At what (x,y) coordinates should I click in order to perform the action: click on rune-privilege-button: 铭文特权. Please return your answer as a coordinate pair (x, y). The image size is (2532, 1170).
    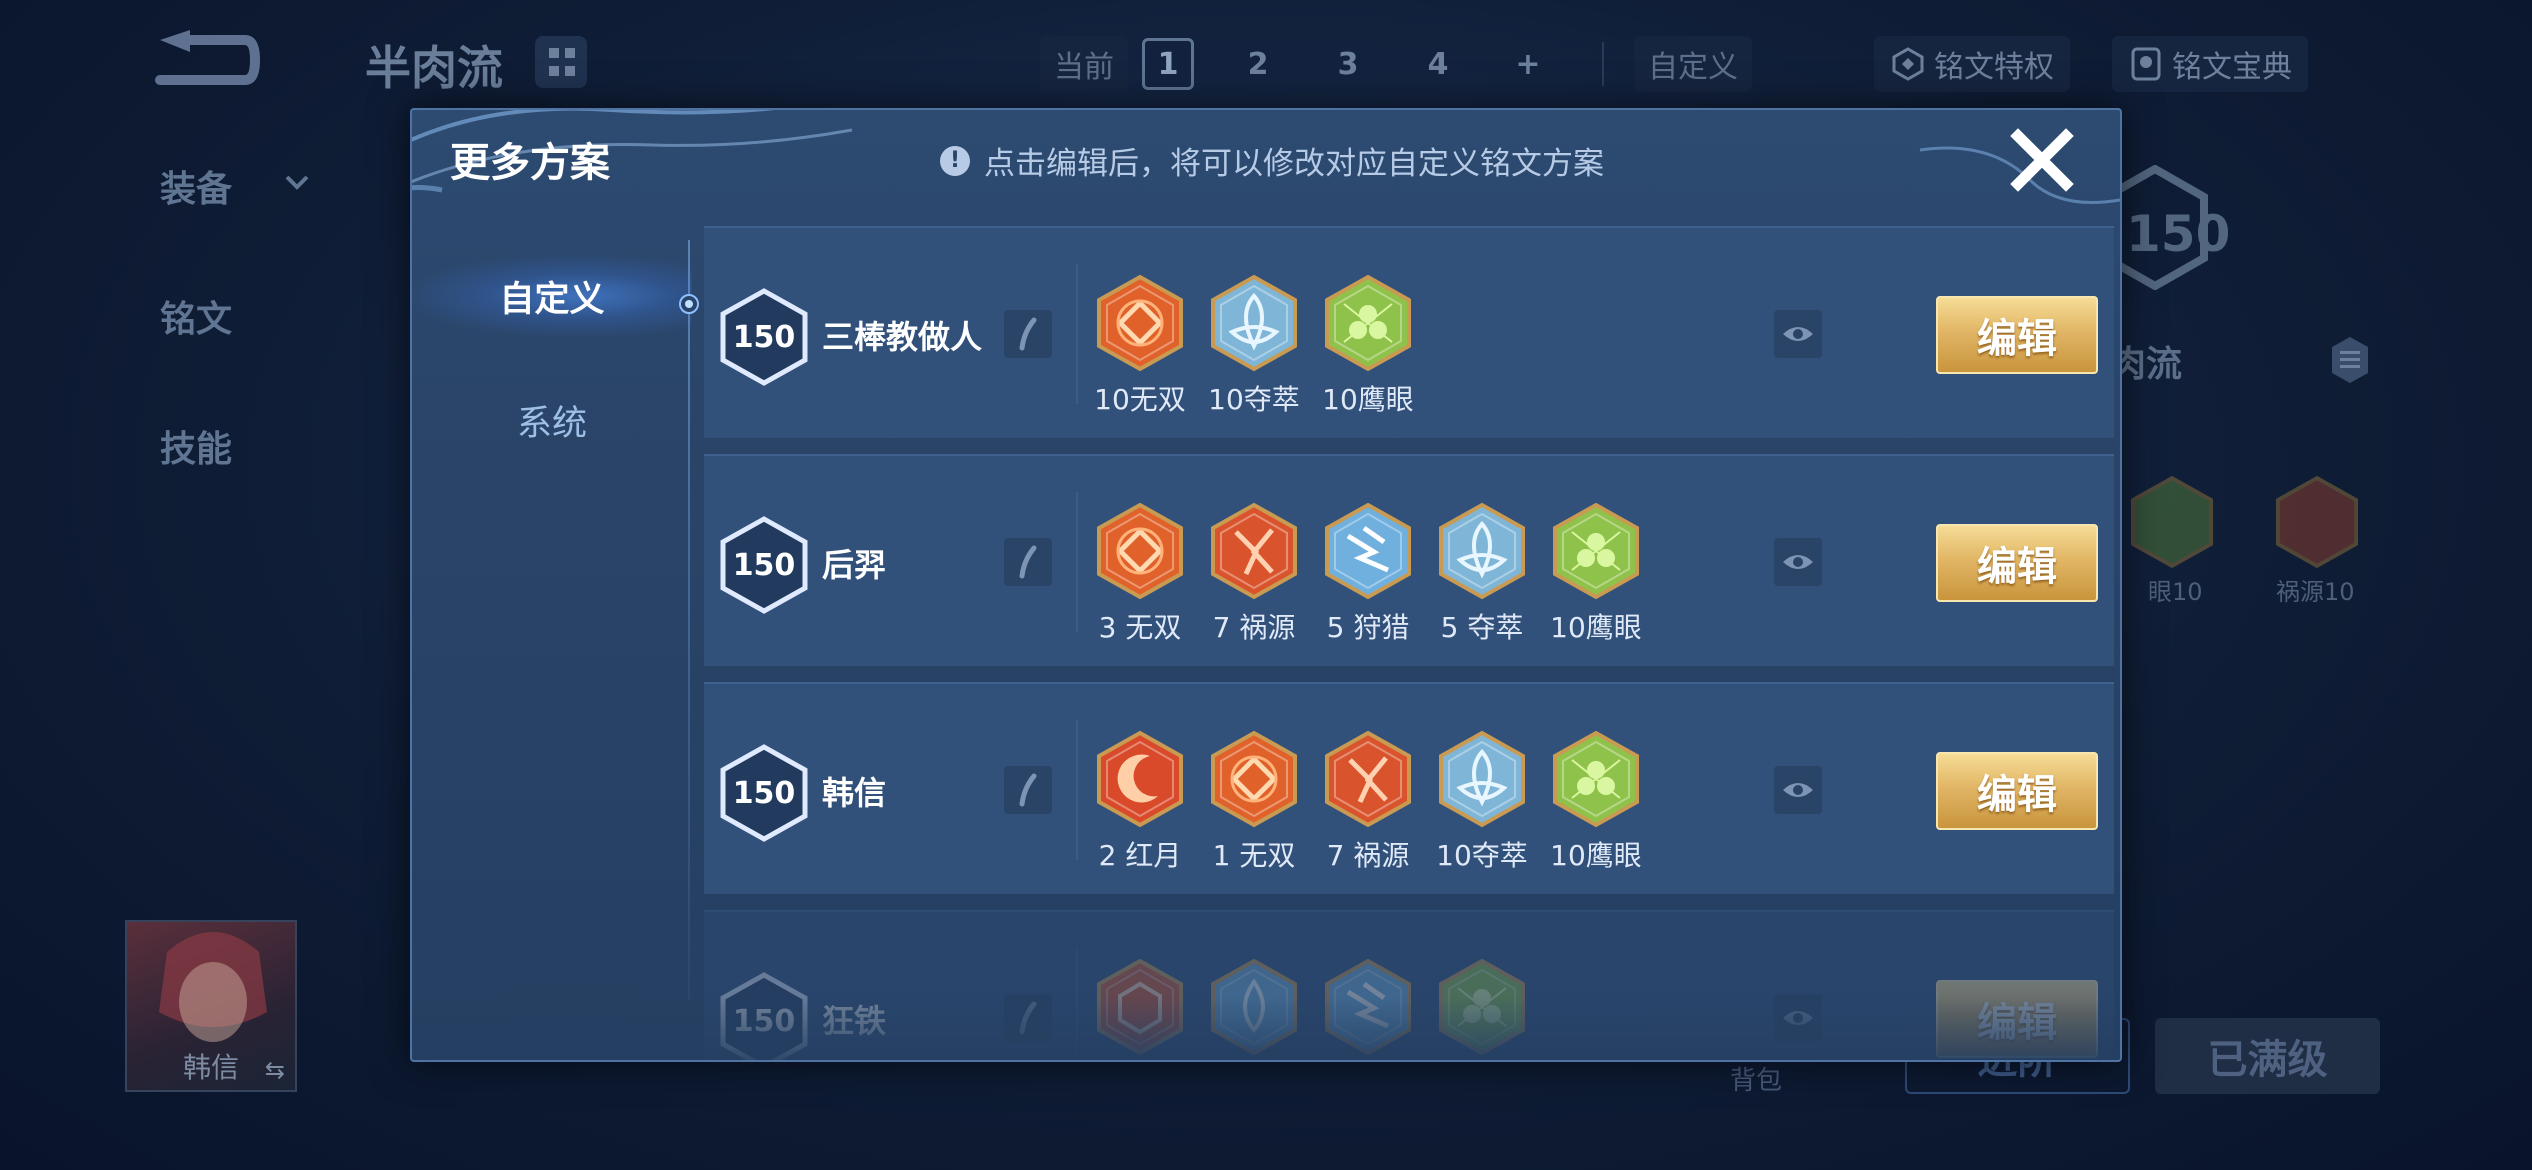
    Looking at the image, I should click on (1972, 64).